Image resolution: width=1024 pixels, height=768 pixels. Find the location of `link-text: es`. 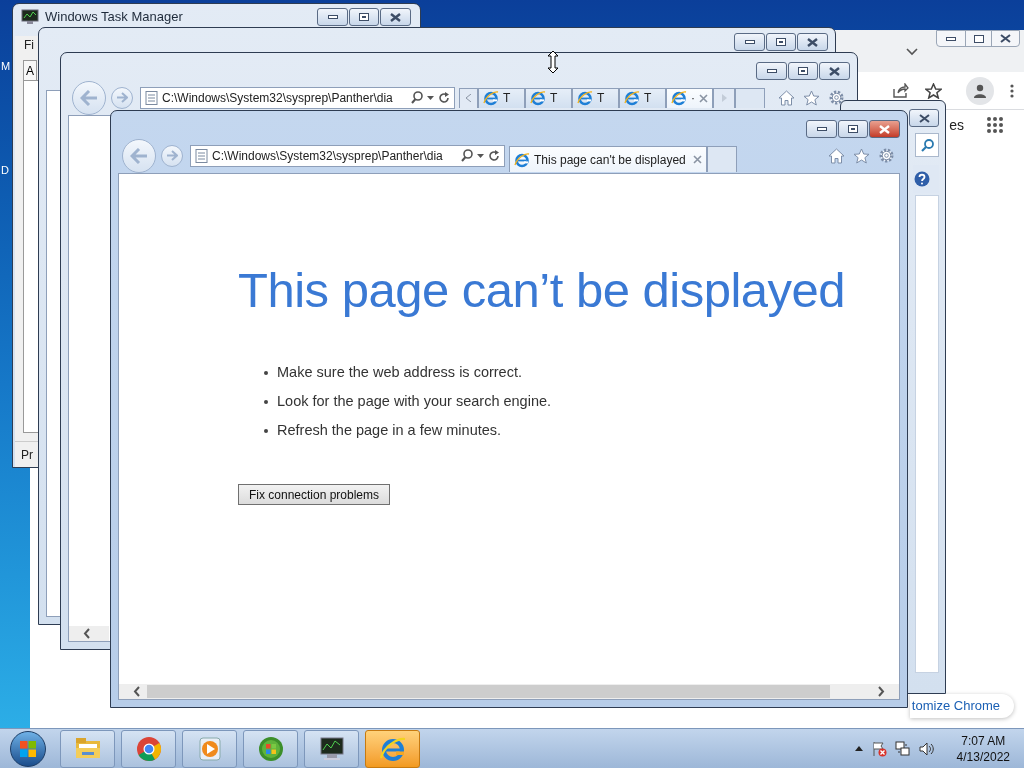

link-text: es is located at coordinates (956, 125).